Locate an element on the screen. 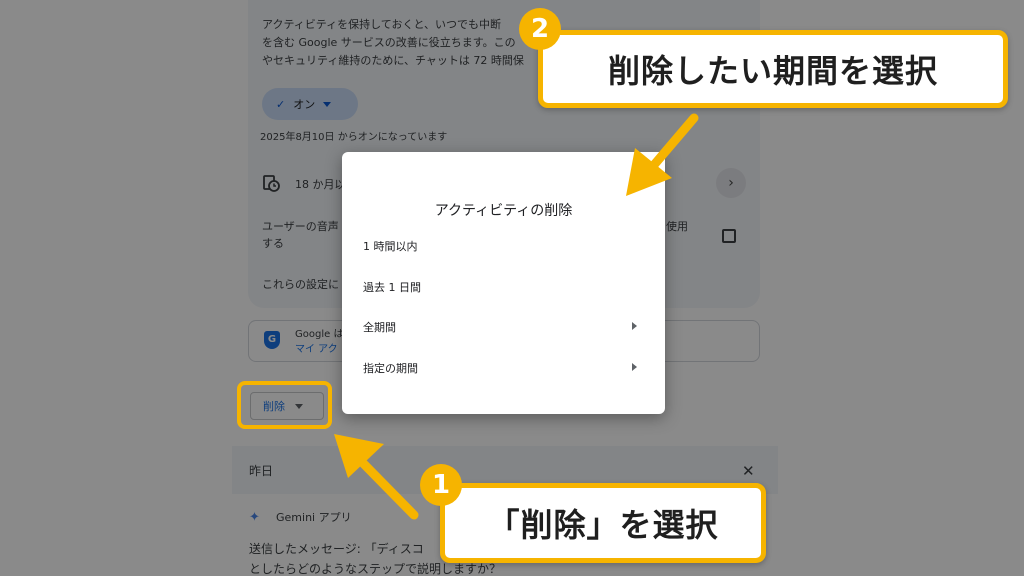 This screenshot has height=576, width=1024. step-2-badge: 2 is located at coordinates (540, 29).